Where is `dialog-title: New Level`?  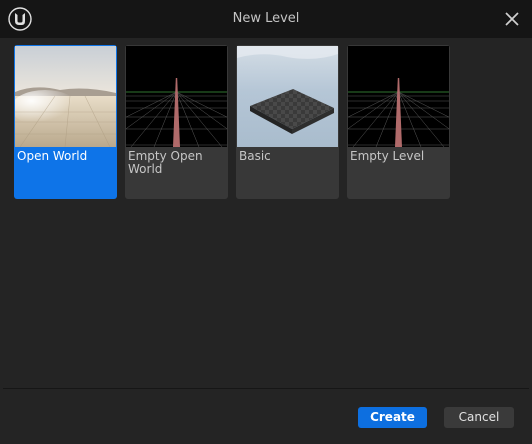
dialog-title: New Level is located at coordinates (266, 18).